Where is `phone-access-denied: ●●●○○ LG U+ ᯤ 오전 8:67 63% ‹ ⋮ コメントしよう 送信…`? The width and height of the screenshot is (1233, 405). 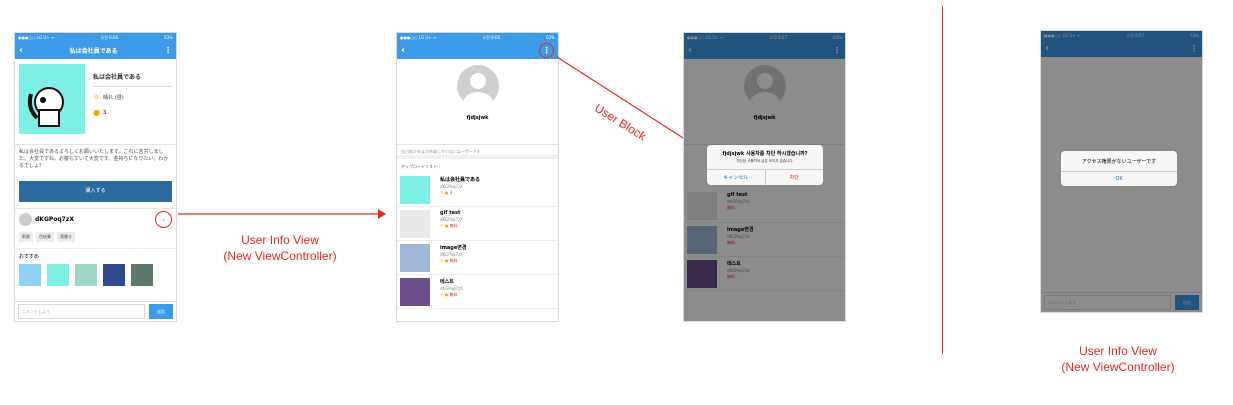
phone-access-denied: ●●●○○ LG U+ ᯤ 오전 8:67 63% ‹ ⋮ コメントしよう 送信… is located at coordinates (1121, 171).